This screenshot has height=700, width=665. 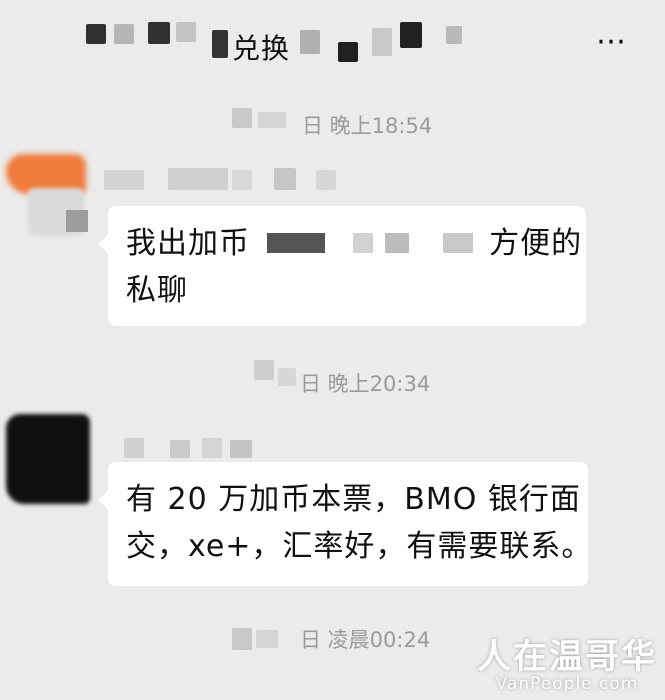 What do you see at coordinates (536, 243) in the screenshot?
I see `message-text: 方便的` at bounding box center [536, 243].